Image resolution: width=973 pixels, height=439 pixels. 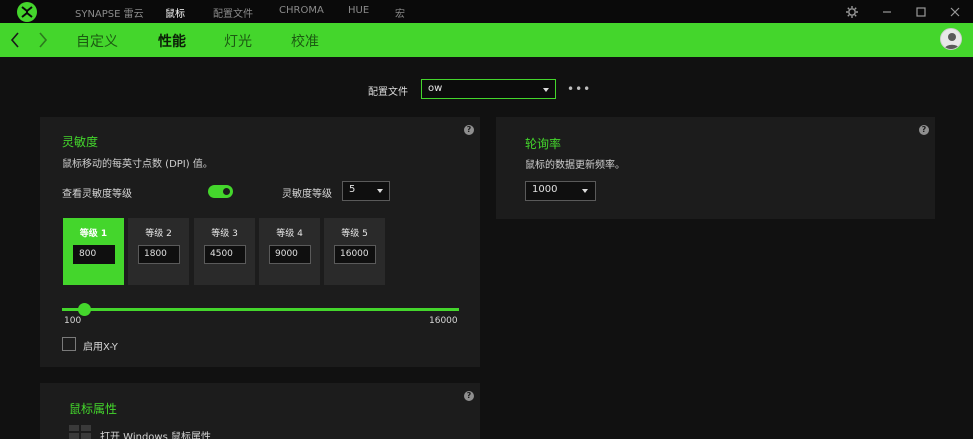 What do you see at coordinates (73, 321) in the screenshot?
I see `slider-min-label: 100` at bounding box center [73, 321].